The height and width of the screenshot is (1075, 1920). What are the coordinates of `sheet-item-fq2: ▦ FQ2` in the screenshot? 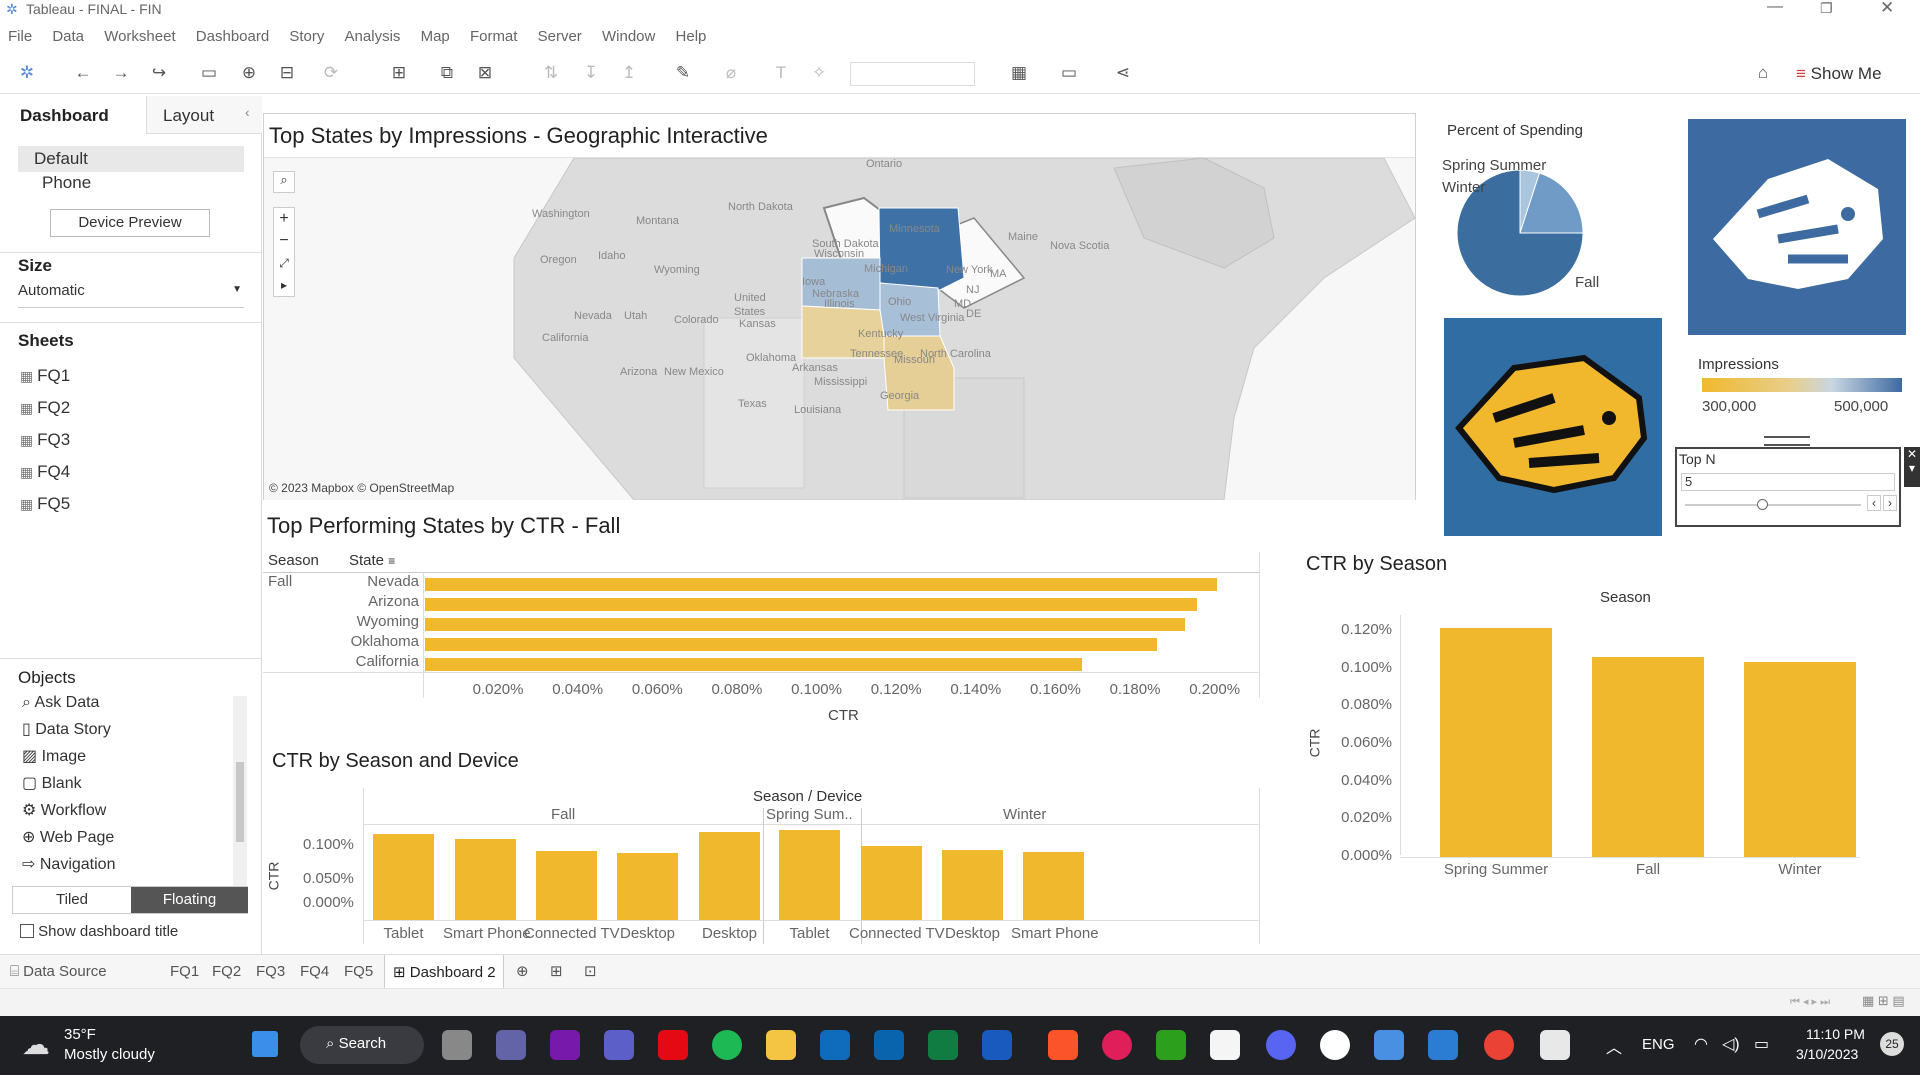 It's located at (131, 408).